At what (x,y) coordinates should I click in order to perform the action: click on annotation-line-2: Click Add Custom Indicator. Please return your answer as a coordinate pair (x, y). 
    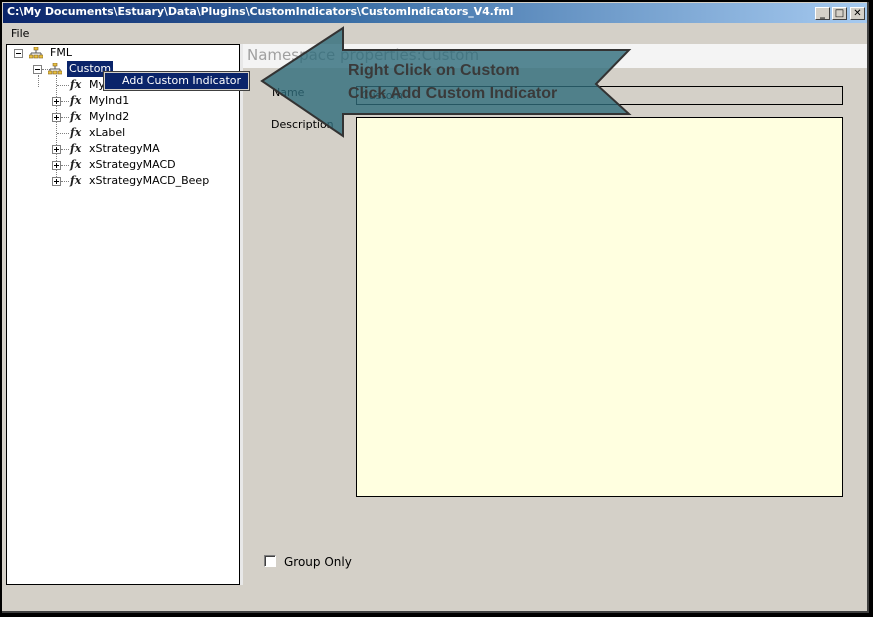
    Looking at the image, I should click on (453, 93).